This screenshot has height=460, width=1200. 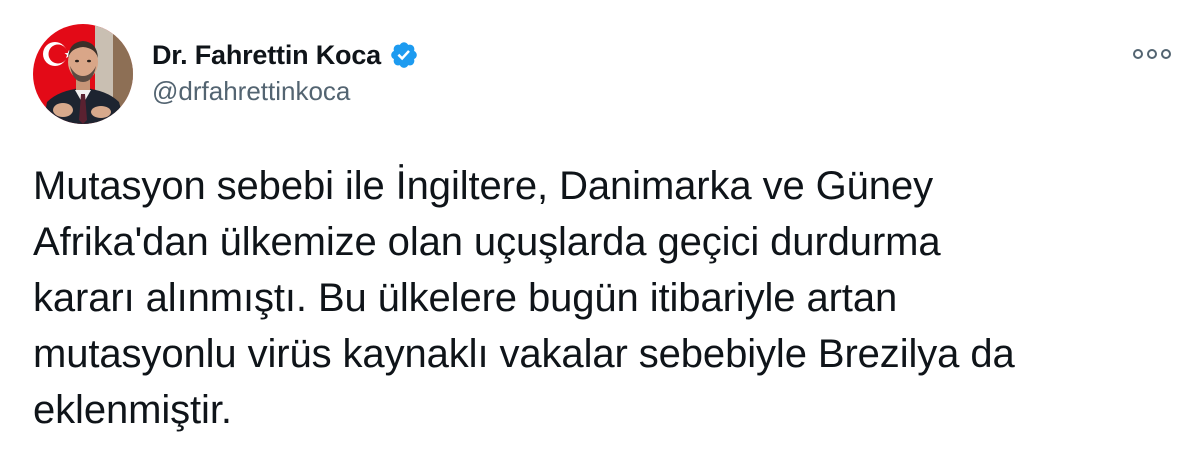 I want to click on avatar, so click(x=83, y=74).